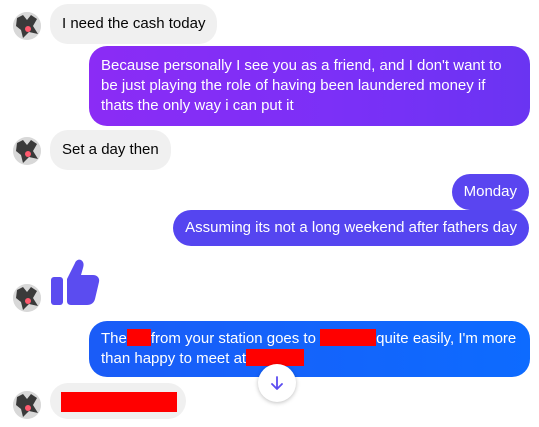 The height and width of the screenshot is (427, 539). What do you see at coordinates (233, 338) in the screenshot?
I see `message-text-segment: from your station goes to` at bounding box center [233, 338].